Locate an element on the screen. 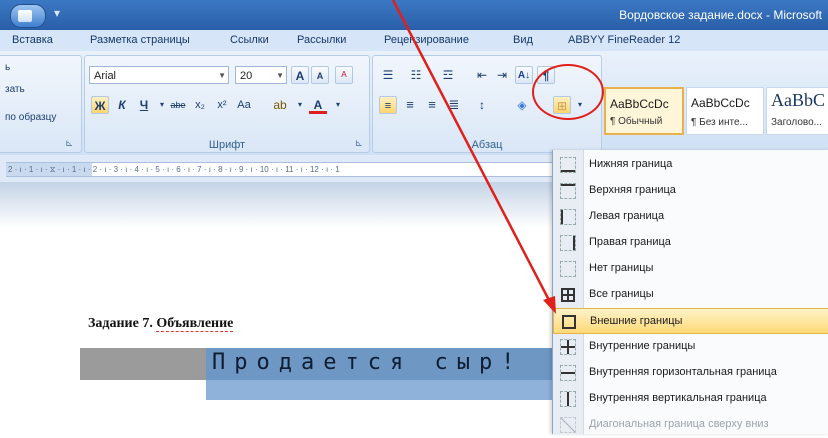  justify-icon: ≣ is located at coordinates (454, 105).